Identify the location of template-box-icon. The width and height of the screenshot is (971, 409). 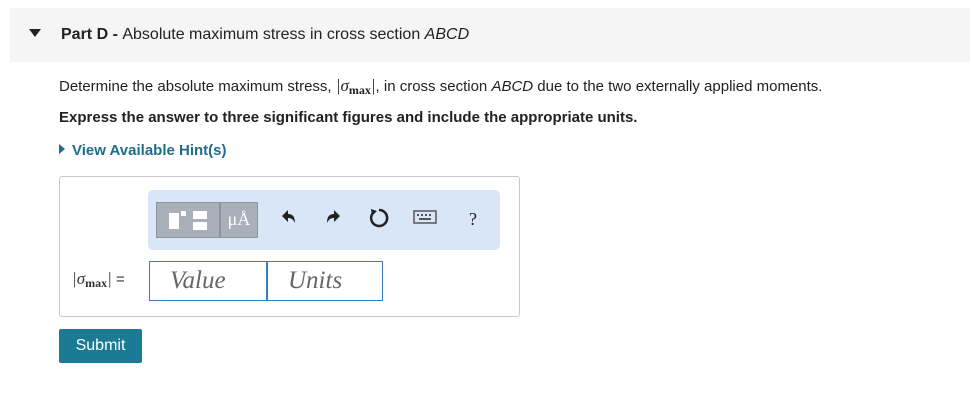
(174, 221).